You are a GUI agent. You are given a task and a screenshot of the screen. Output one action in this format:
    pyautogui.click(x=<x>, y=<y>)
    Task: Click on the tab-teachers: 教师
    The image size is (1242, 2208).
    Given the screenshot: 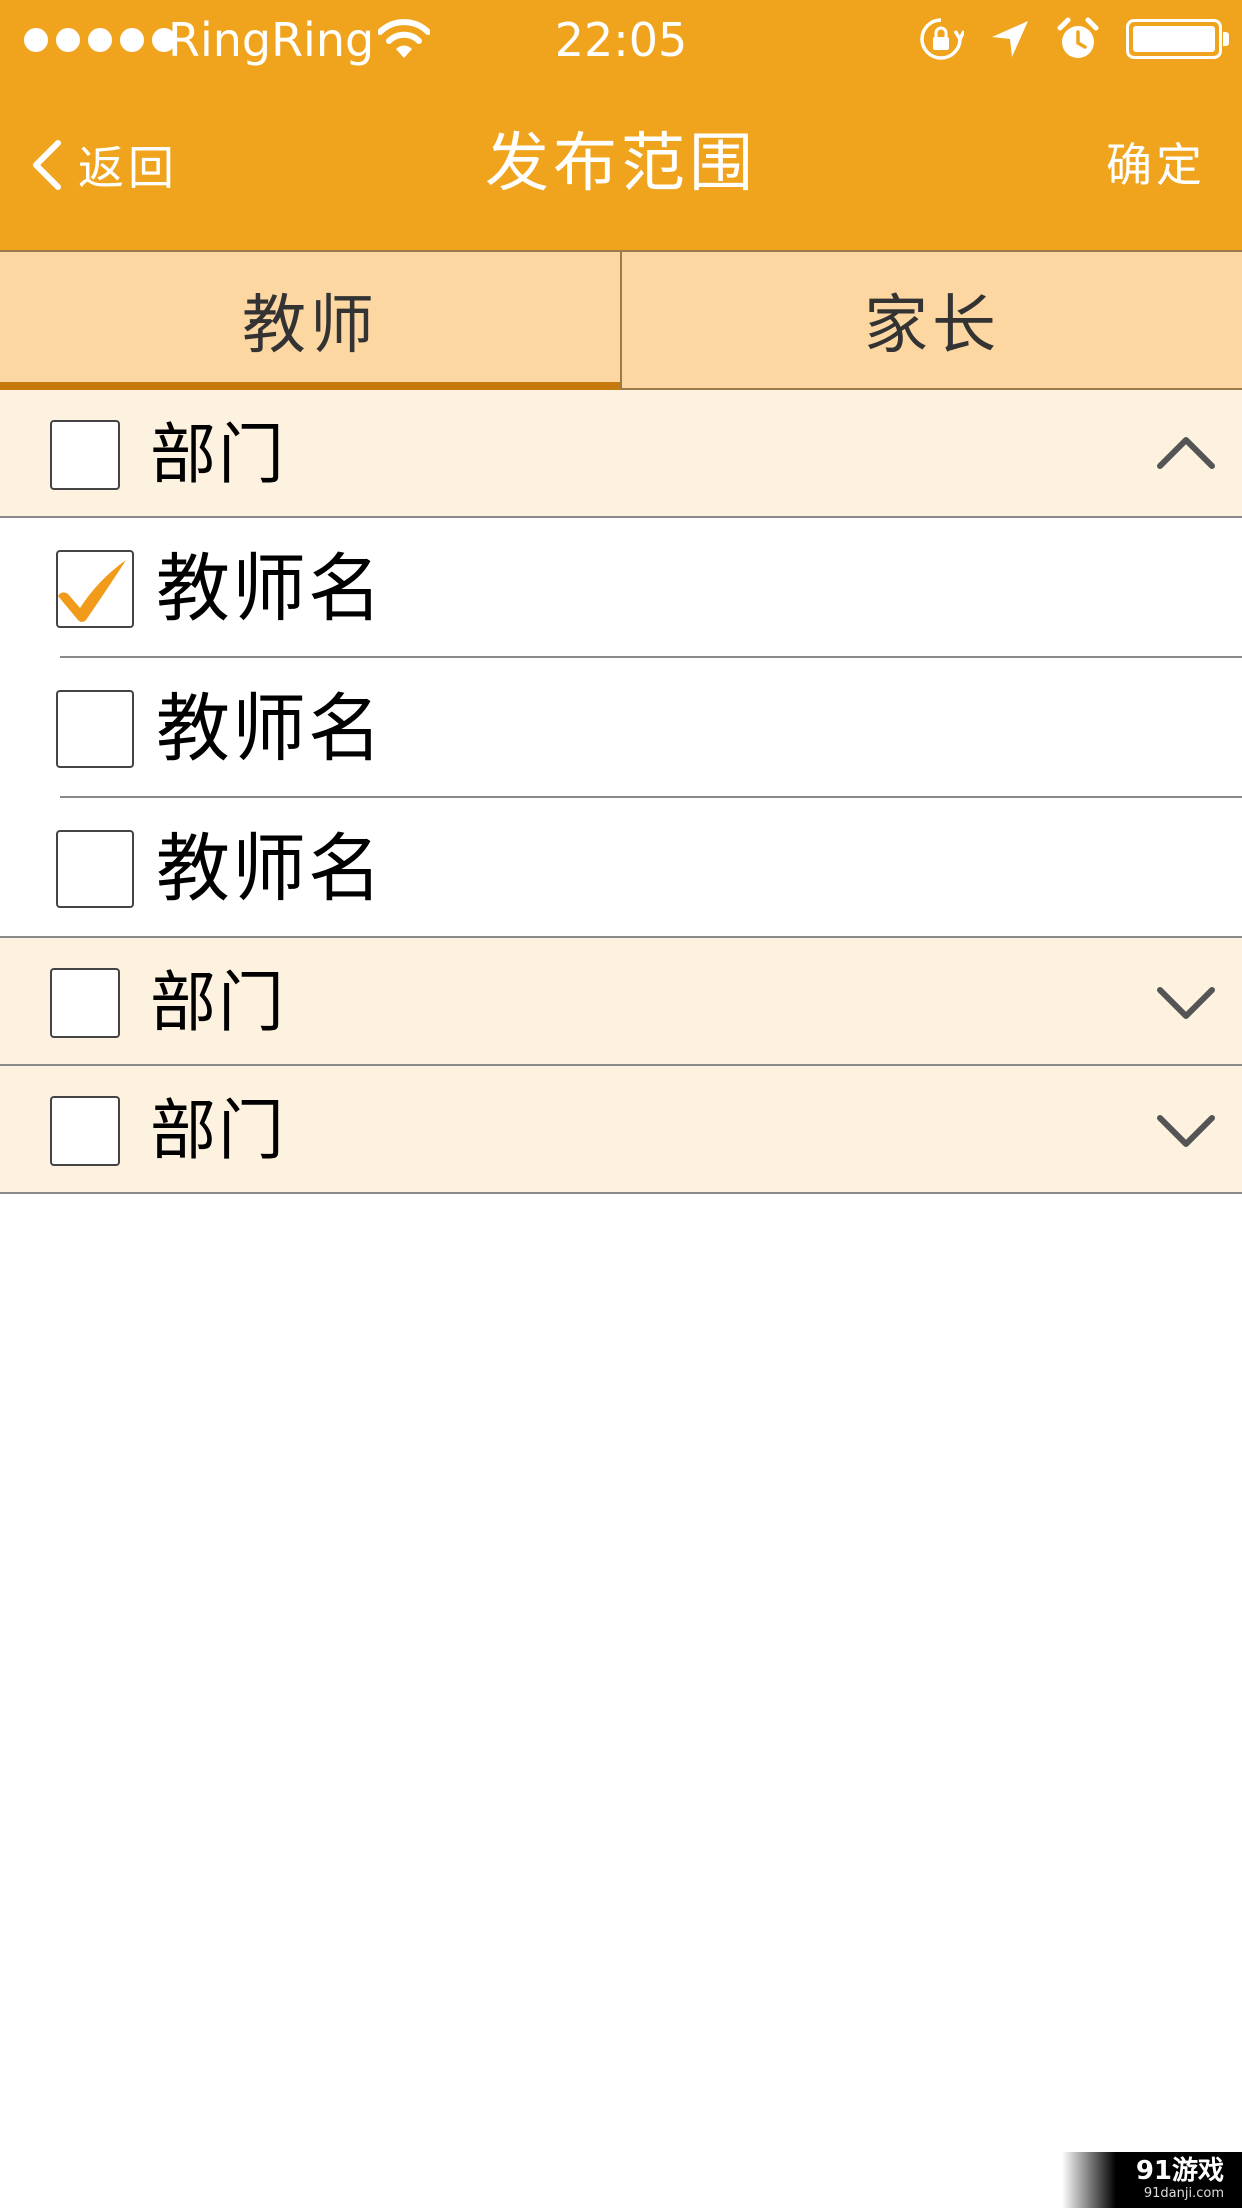 What is the action you would take?
    pyautogui.click(x=310, y=321)
    